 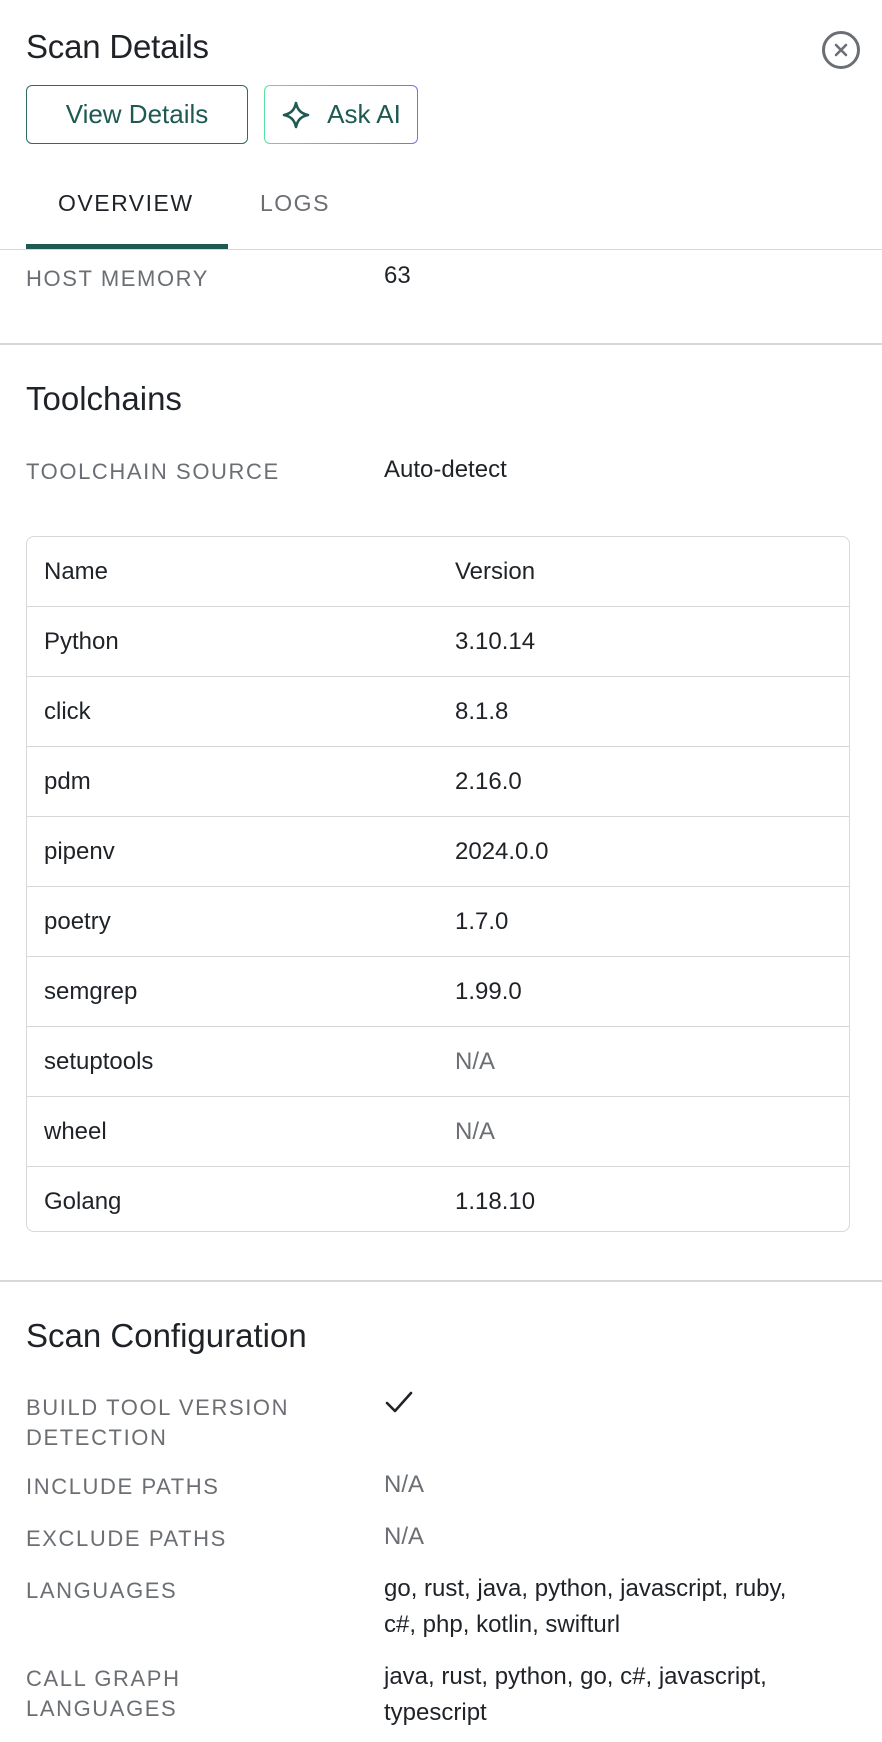 I want to click on exclude-paths-value: N/A, so click(x=404, y=1536).